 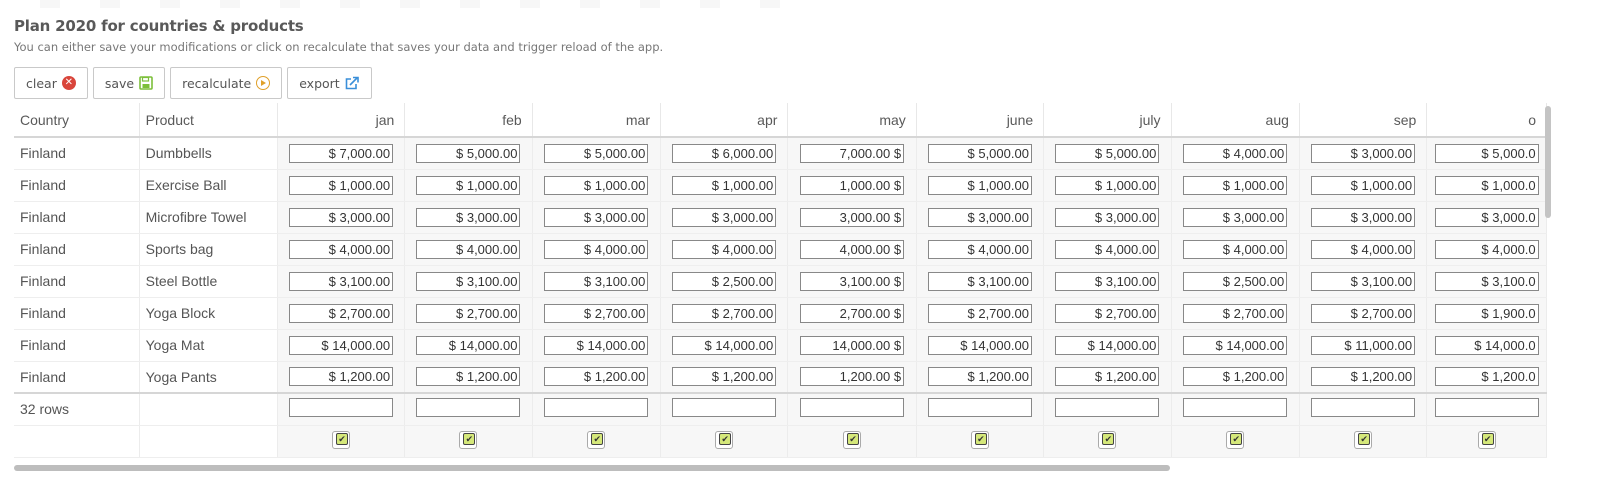 What do you see at coordinates (1107, 120) in the screenshot?
I see `column-header-july: july` at bounding box center [1107, 120].